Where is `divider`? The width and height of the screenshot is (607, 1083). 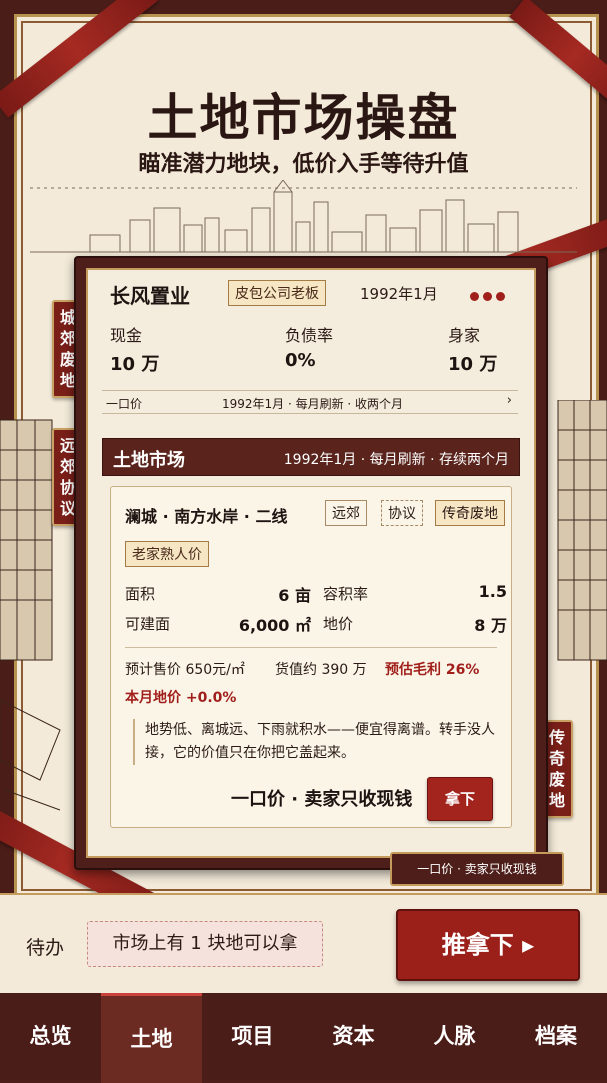
divider is located at coordinates (311, 647).